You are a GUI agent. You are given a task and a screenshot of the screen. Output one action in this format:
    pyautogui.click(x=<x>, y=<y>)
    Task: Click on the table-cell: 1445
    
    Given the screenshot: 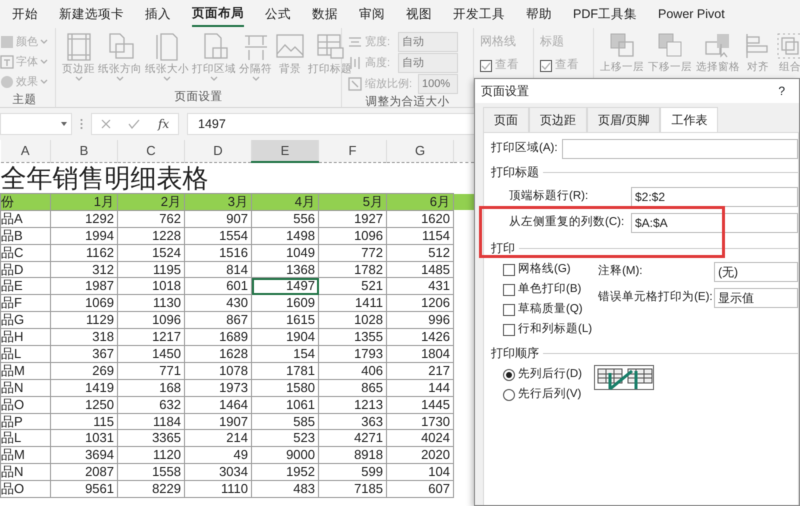 What is the action you would take?
    pyautogui.click(x=420, y=405)
    